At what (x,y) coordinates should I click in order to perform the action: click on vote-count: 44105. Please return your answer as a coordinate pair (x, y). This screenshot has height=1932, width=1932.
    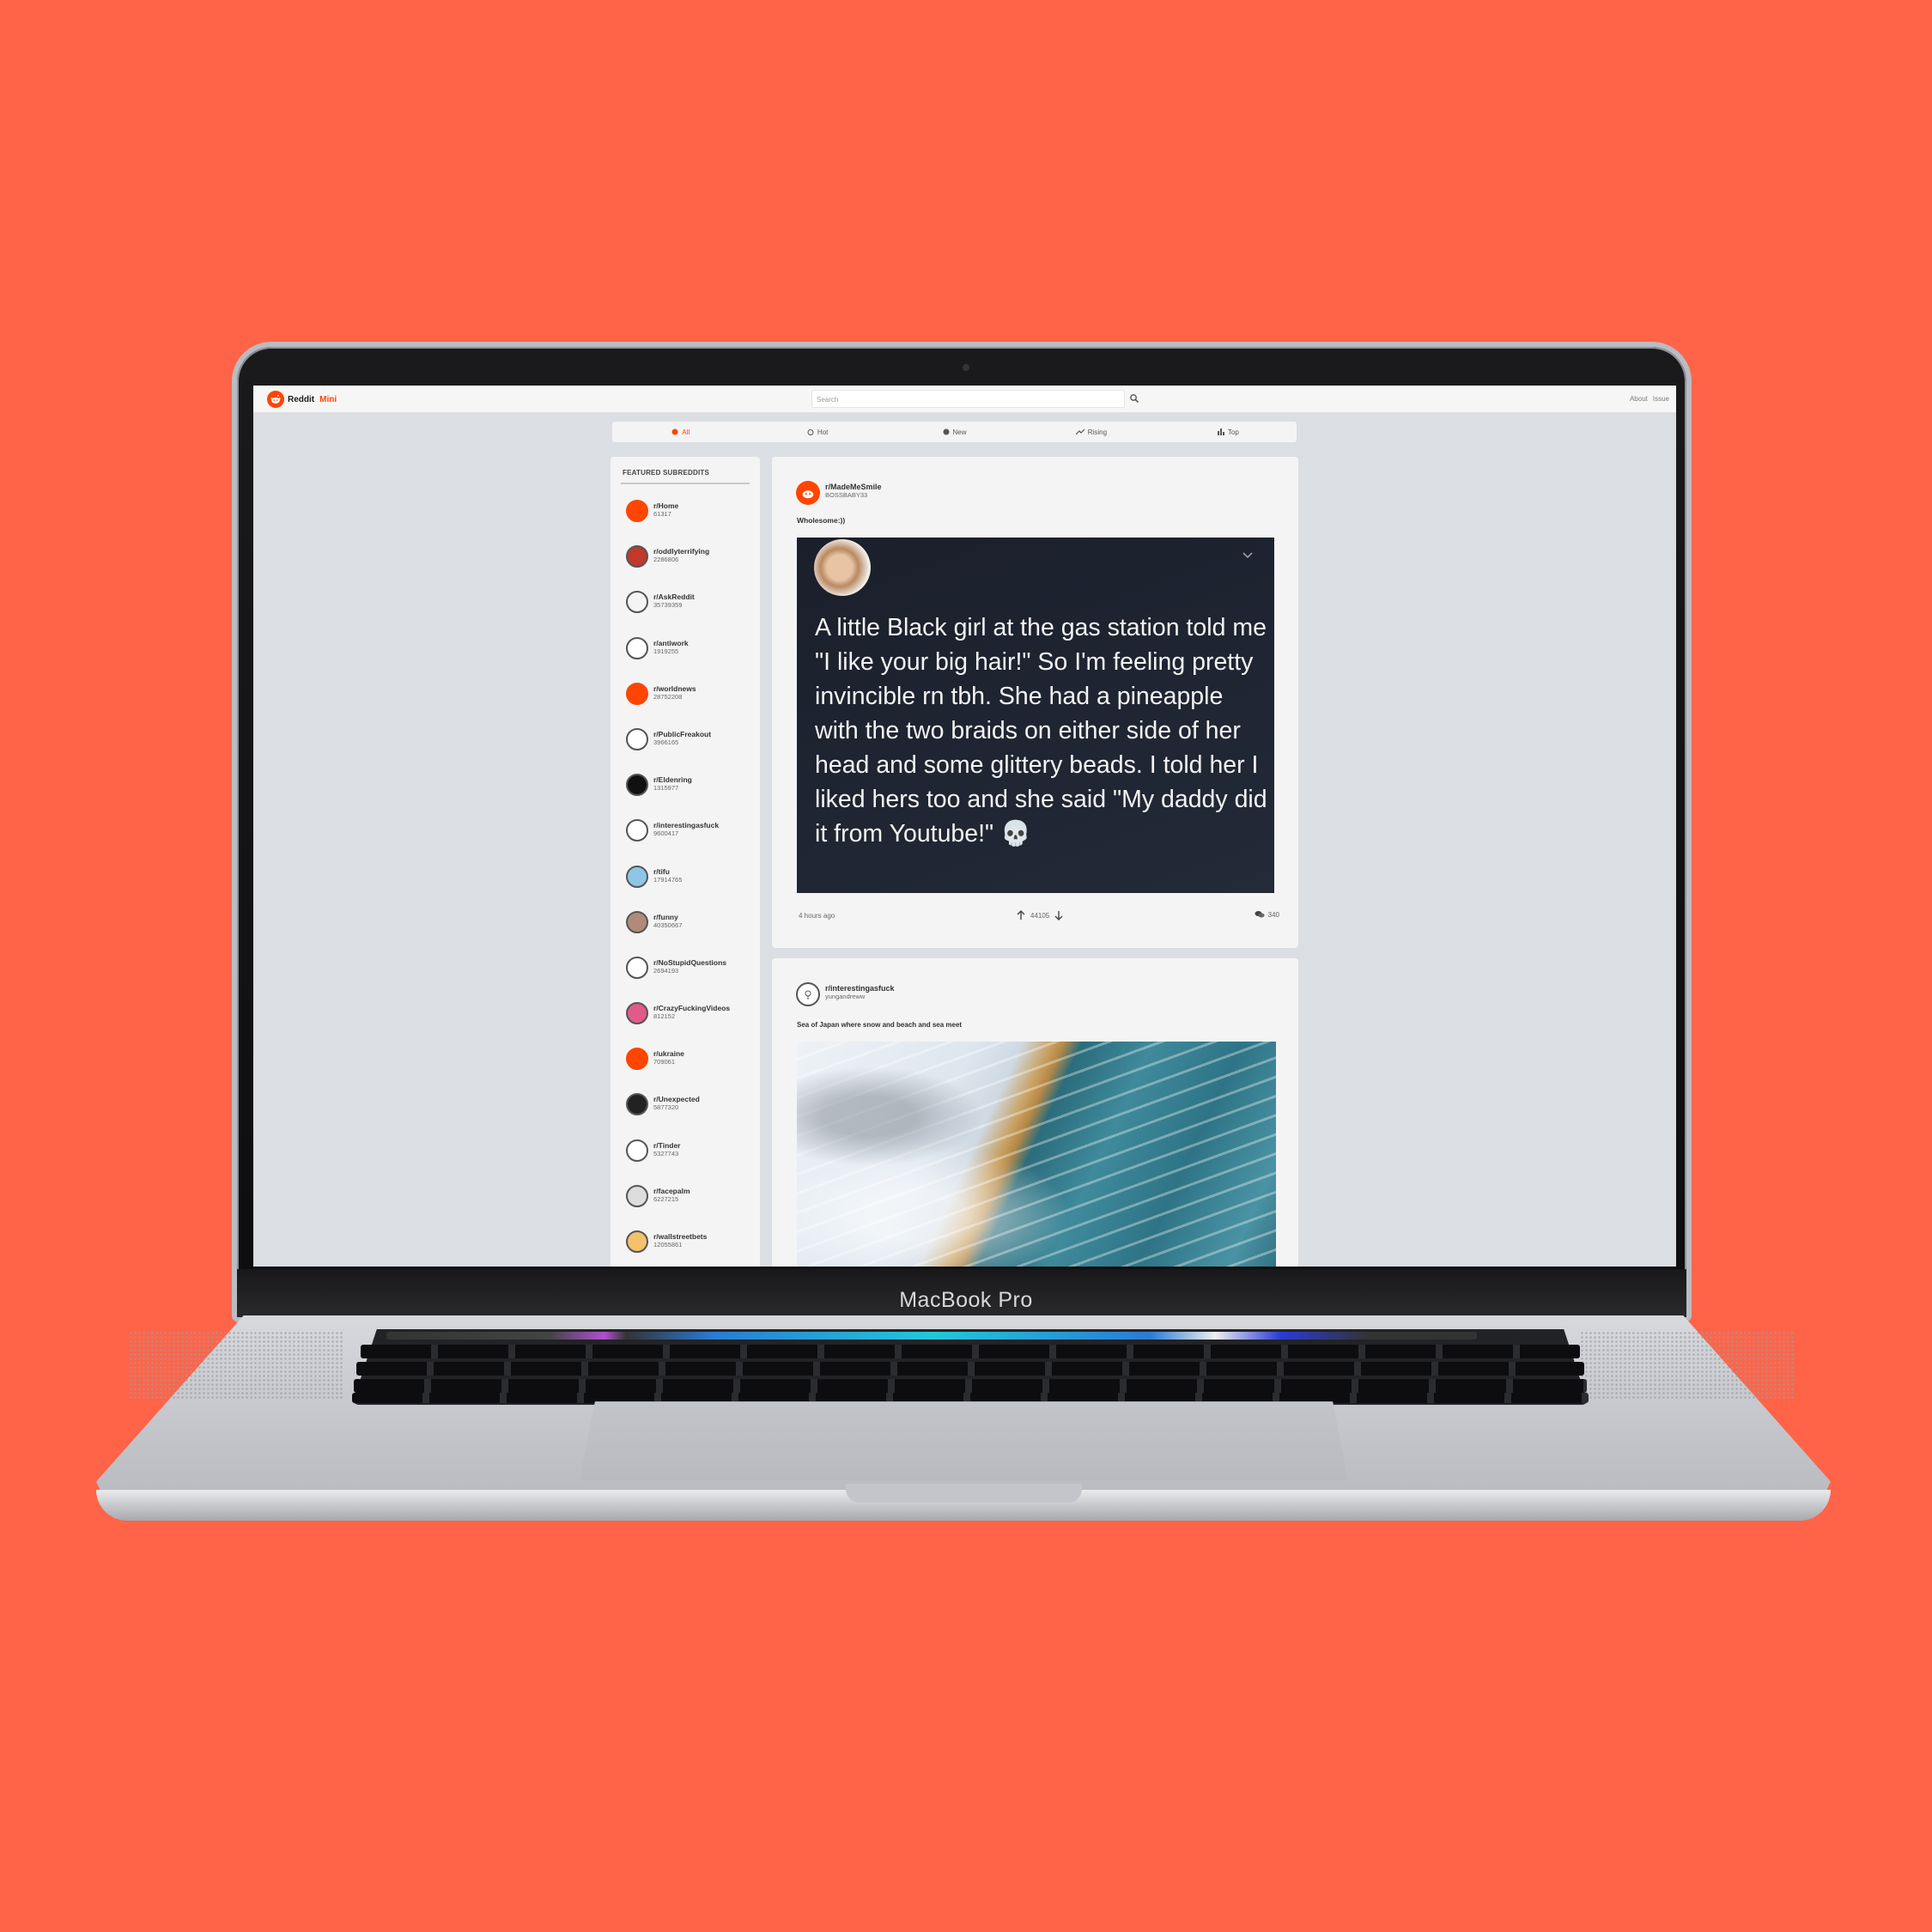
    Looking at the image, I should click on (1040, 915).